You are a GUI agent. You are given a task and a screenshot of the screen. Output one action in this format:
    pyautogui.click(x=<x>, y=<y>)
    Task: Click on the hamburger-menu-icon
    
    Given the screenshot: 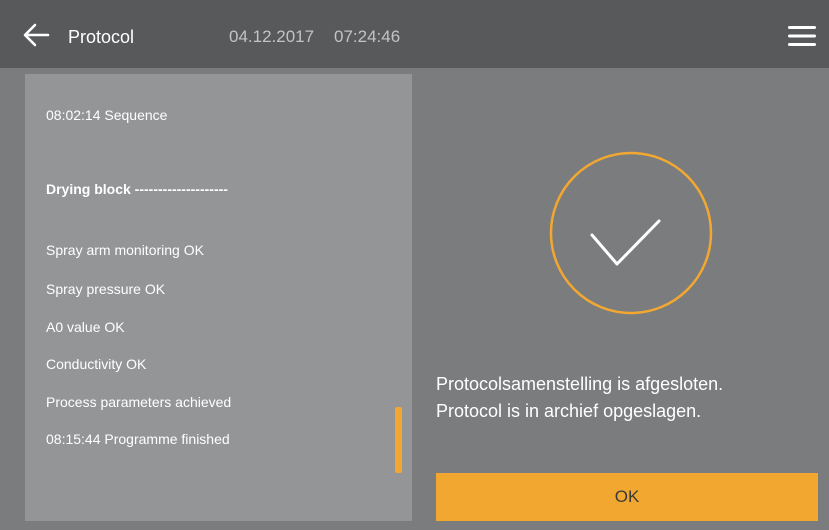 What is the action you would take?
    pyautogui.click(x=802, y=36)
    